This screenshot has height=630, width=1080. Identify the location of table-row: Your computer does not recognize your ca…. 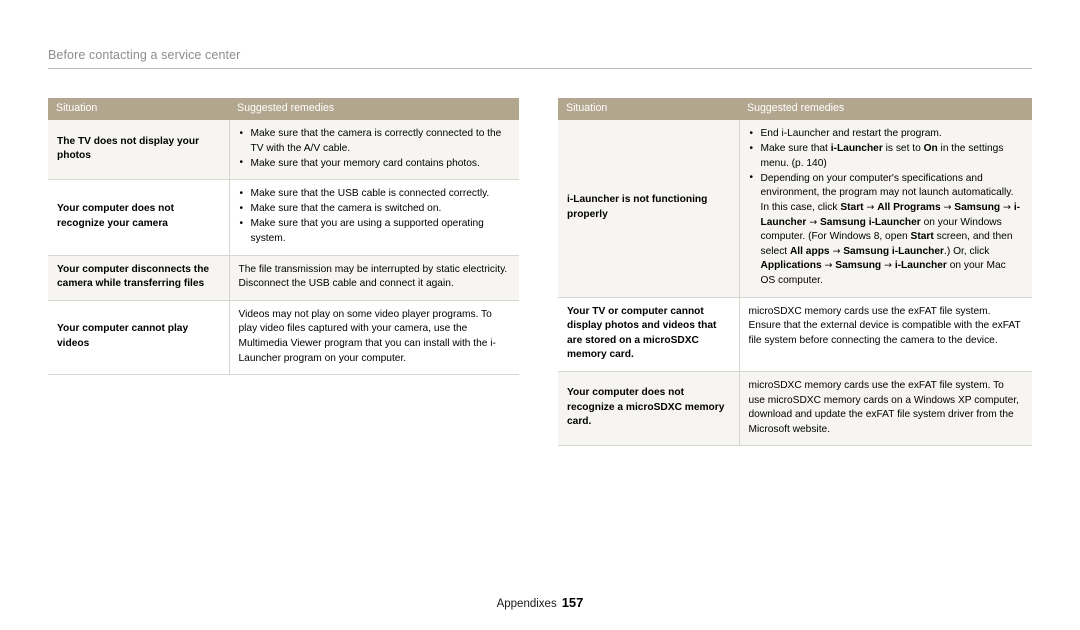
(283, 217).